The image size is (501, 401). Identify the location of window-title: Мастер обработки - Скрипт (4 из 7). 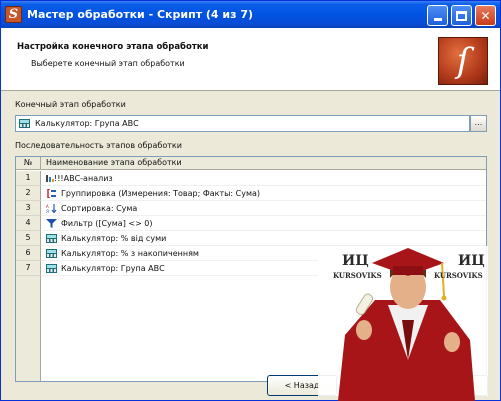
(140, 14).